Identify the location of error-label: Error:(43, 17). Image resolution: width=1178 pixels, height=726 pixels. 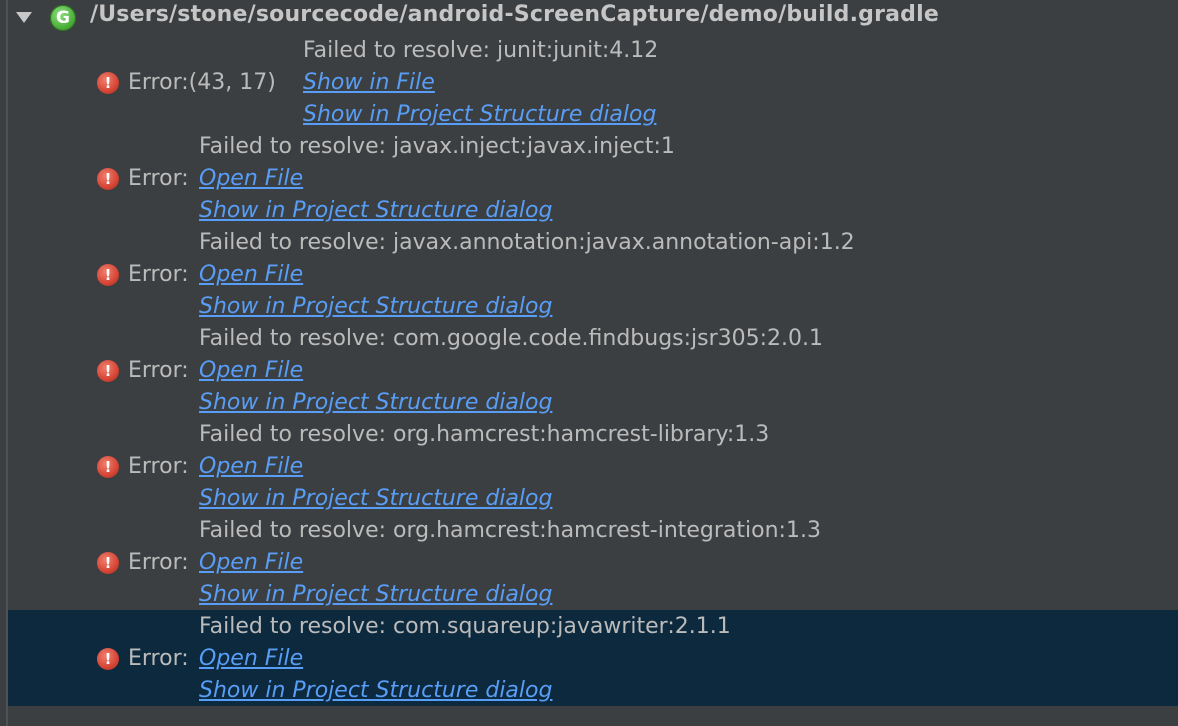
(202, 82).